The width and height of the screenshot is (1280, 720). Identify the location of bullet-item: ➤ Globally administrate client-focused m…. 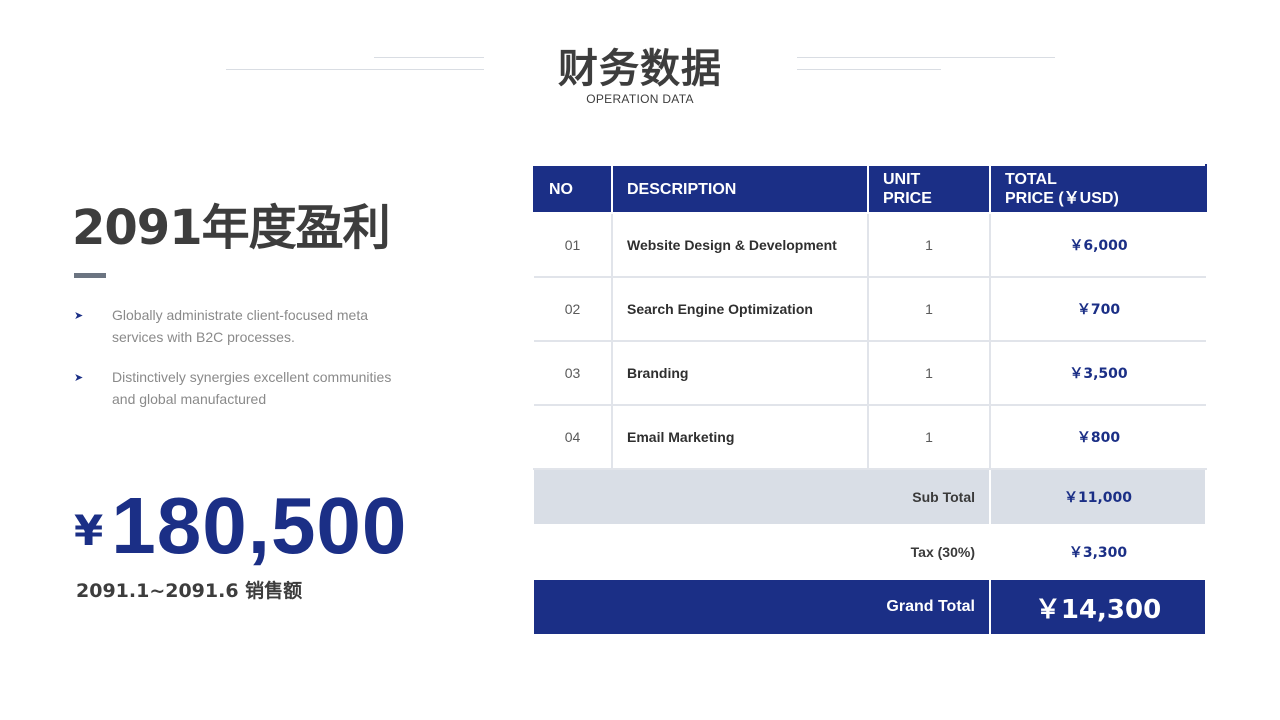
(239, 326).